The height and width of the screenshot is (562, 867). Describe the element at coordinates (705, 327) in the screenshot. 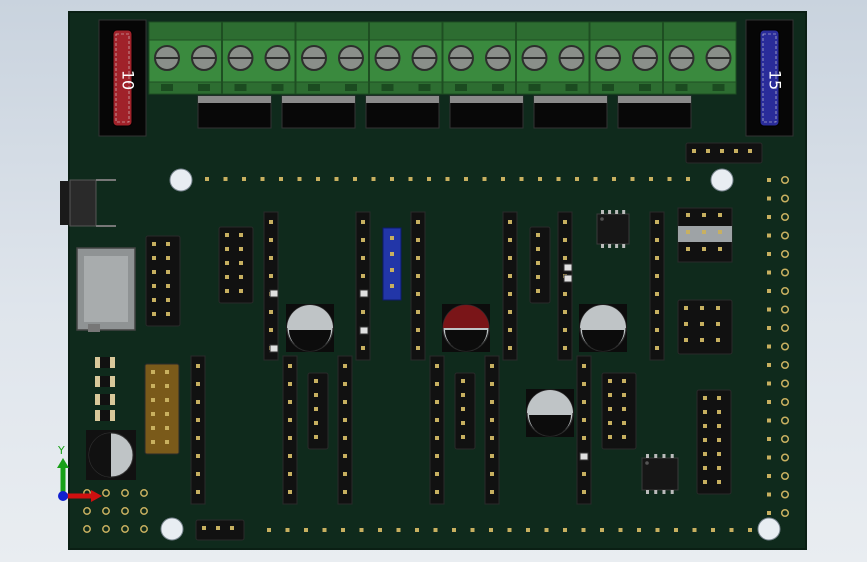

I see `header-right-3x3` at that location.